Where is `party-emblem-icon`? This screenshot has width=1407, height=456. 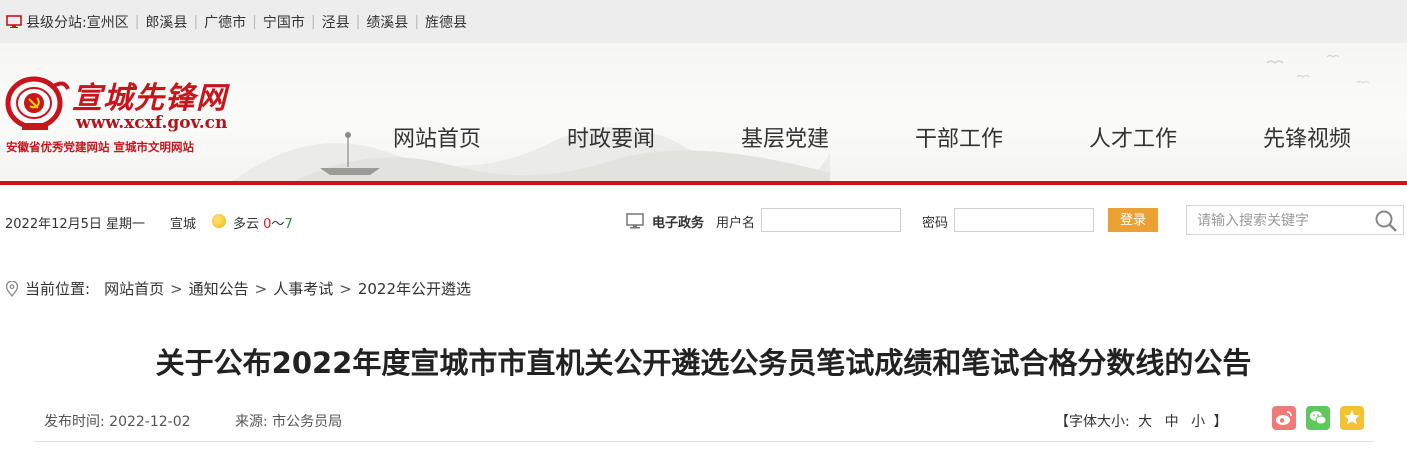 party-emblem-icon is located at coordinates (37, 103).